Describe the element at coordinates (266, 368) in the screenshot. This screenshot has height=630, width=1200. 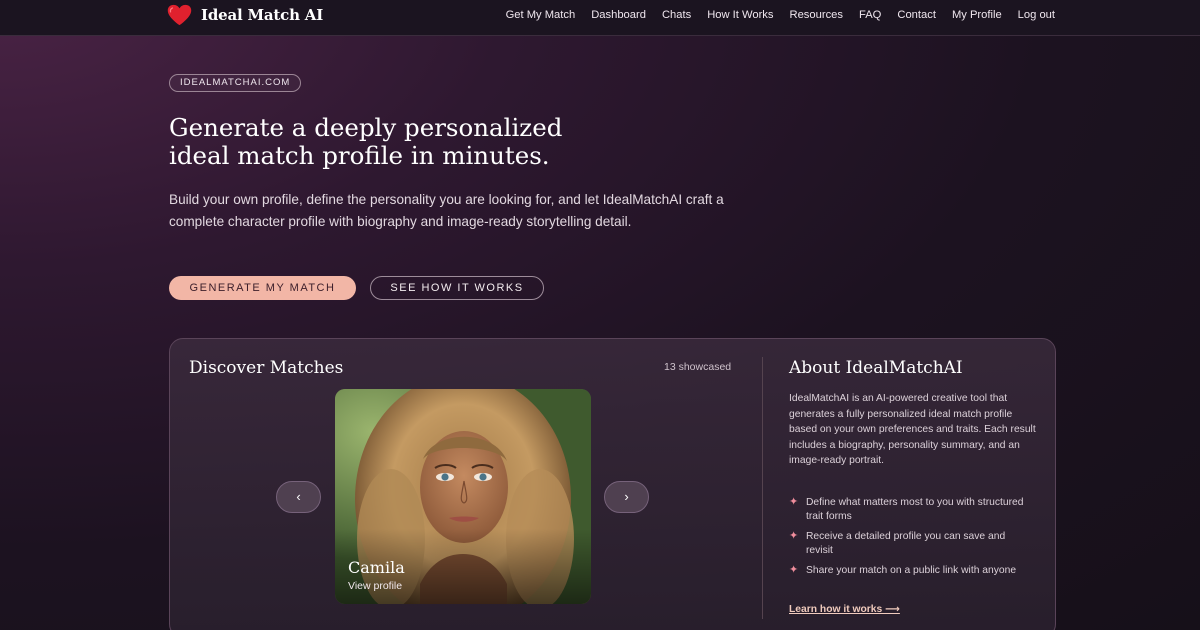
I see `discover-matches-title: Discover Matches` at that location.